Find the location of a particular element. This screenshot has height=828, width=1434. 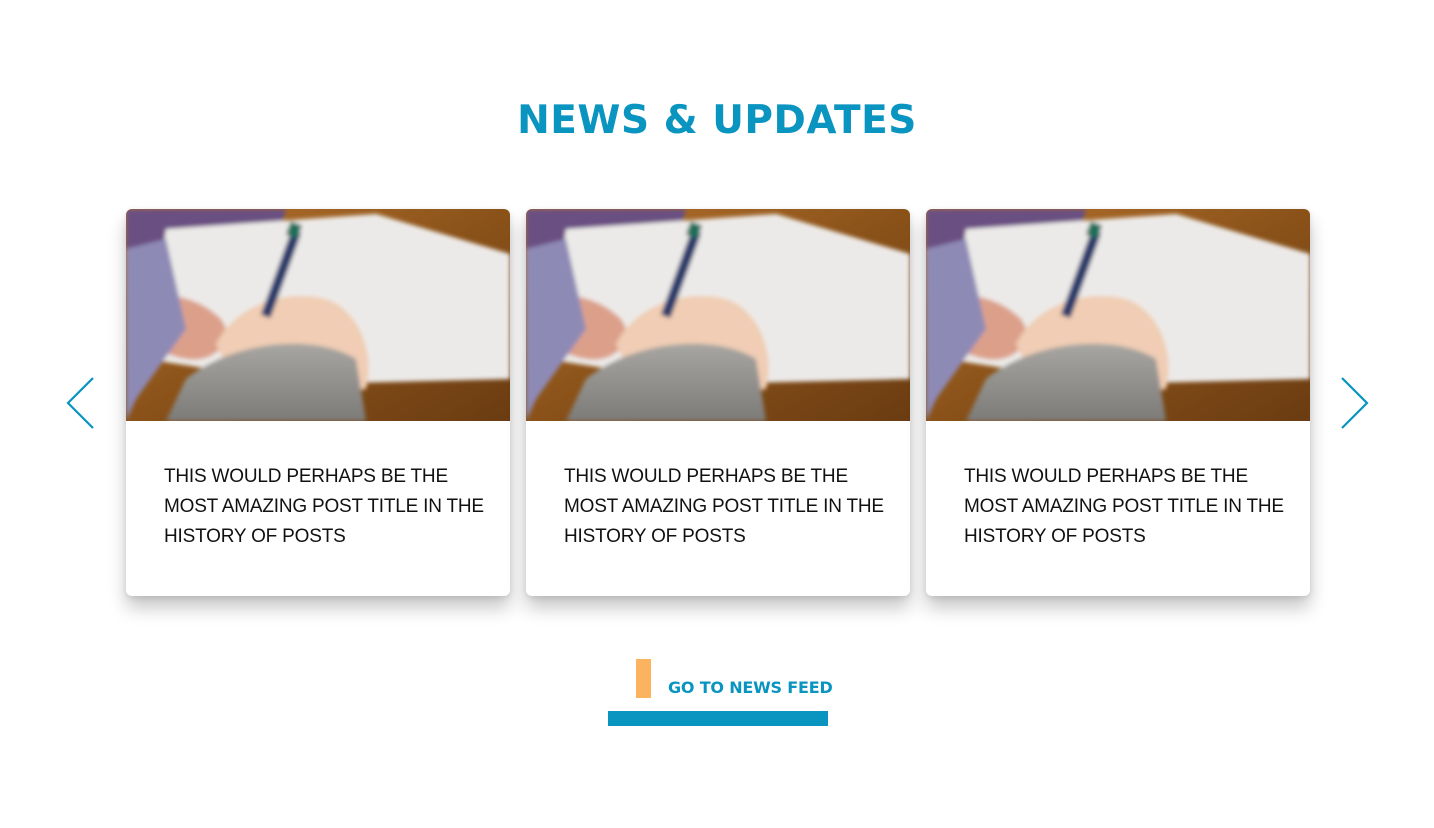

go-to-news-feed-link: GO TO NEWS FEED is located at coordinates (720, 692).